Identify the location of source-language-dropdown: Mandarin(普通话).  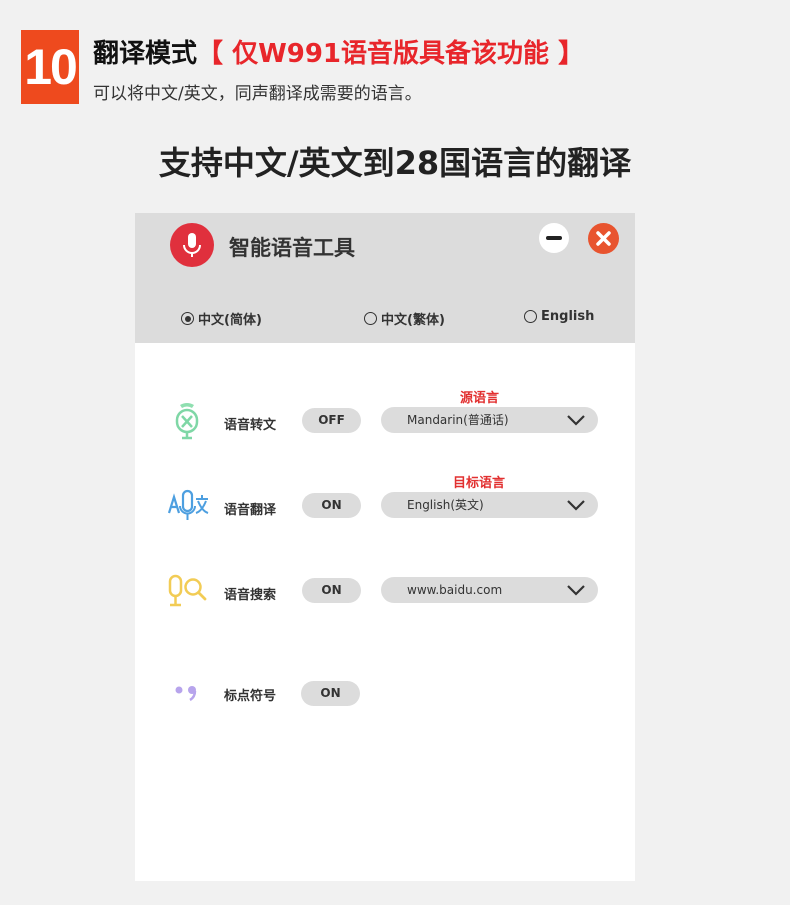
(489, 420).